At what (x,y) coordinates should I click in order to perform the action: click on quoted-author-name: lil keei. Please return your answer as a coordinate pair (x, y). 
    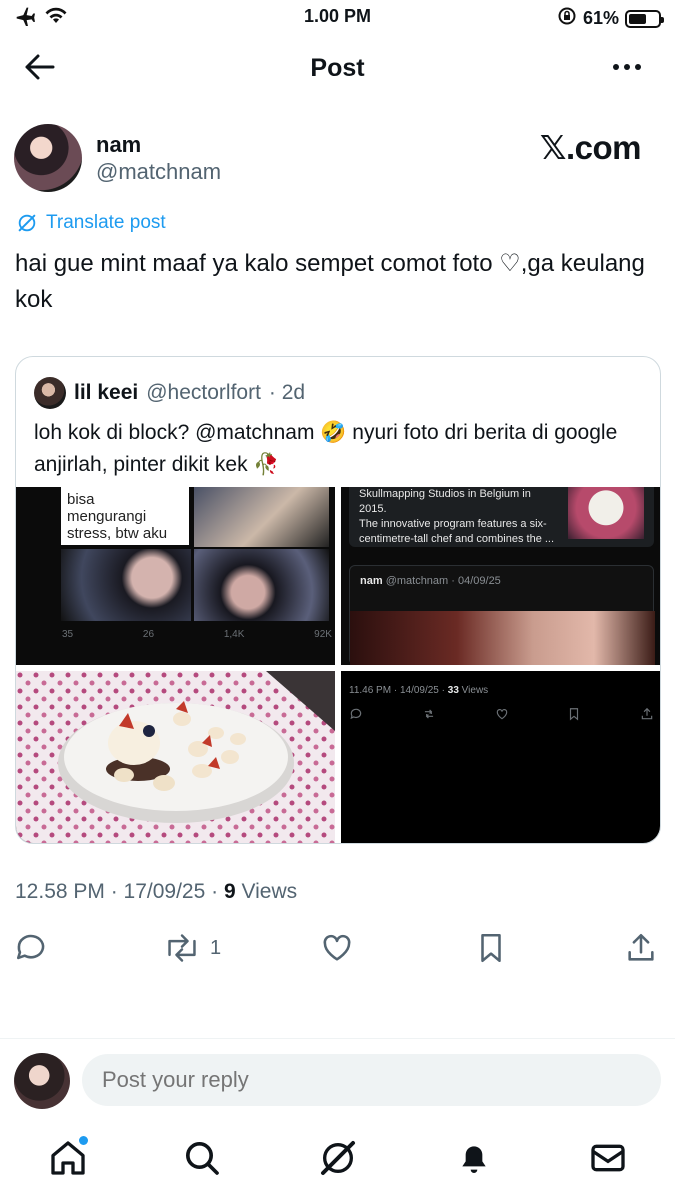
    Looking at the image, I should click on (106, 392).